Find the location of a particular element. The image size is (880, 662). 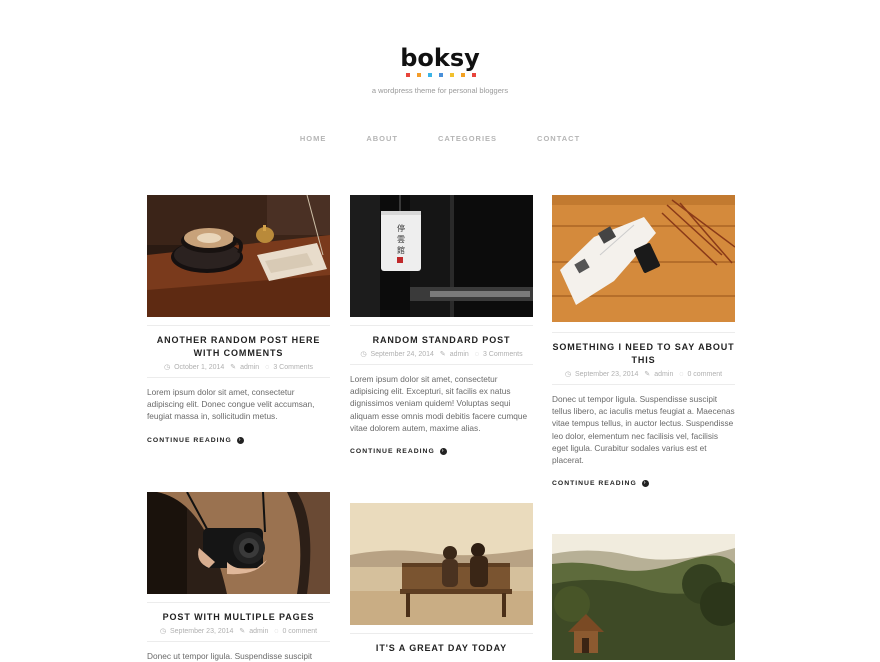

post-card is located at coordinates (643, 597).